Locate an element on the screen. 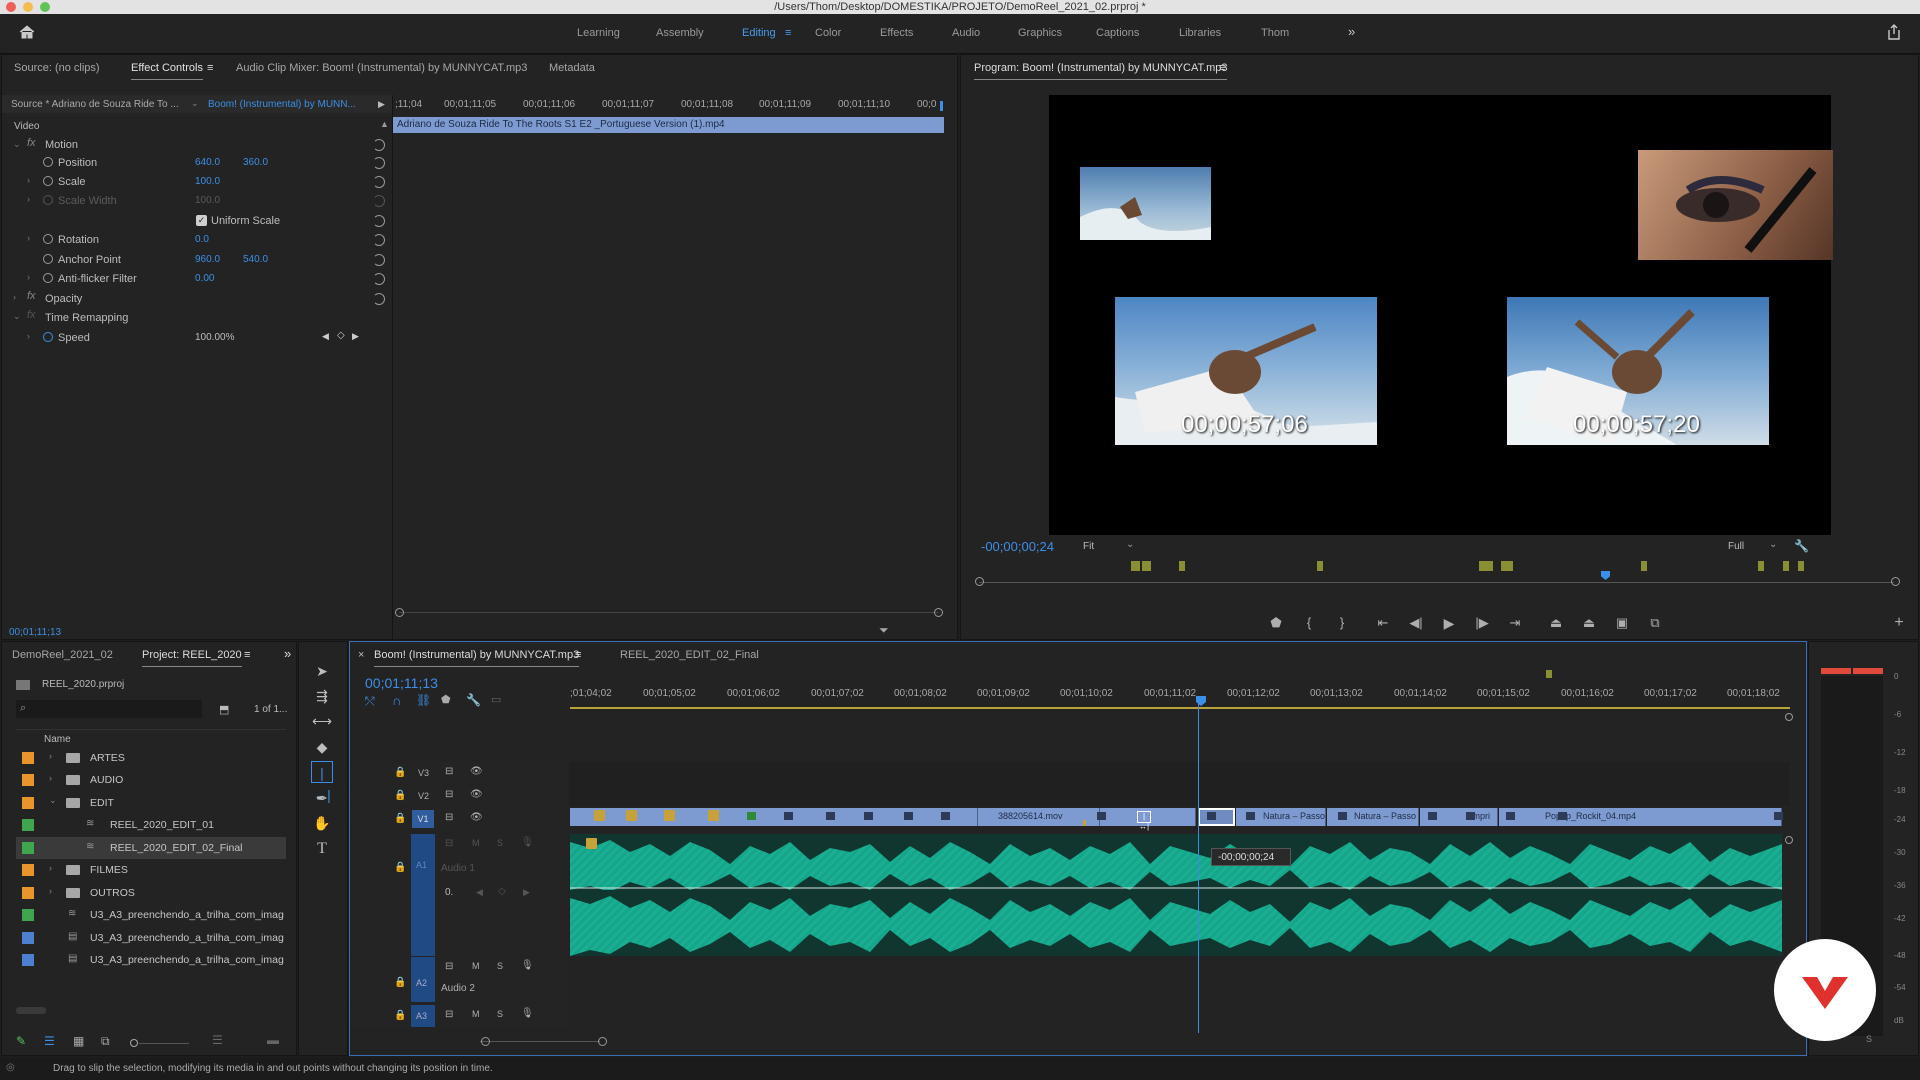  position-x-value: 640.0 is located at coordinates (207, 162).